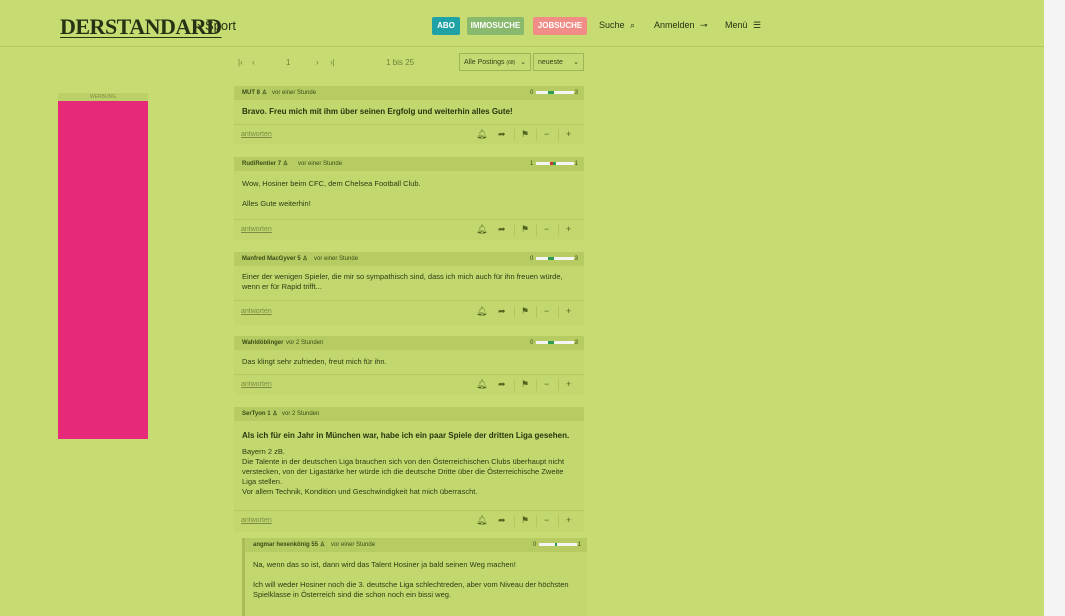  Describe the element at coordinates (103, 97) in the screenshot. I see `ad-label: WERBUNG` at that location.